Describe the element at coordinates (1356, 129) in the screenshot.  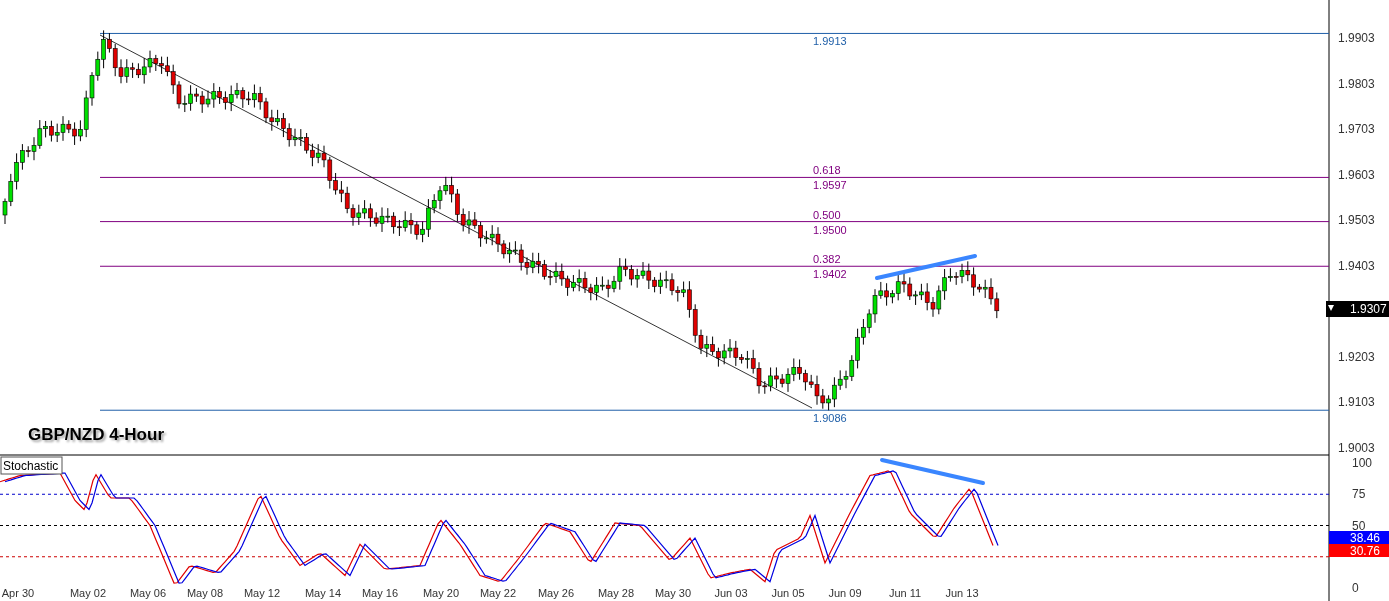
I see `price-axis-label: 1.9703` at that location.